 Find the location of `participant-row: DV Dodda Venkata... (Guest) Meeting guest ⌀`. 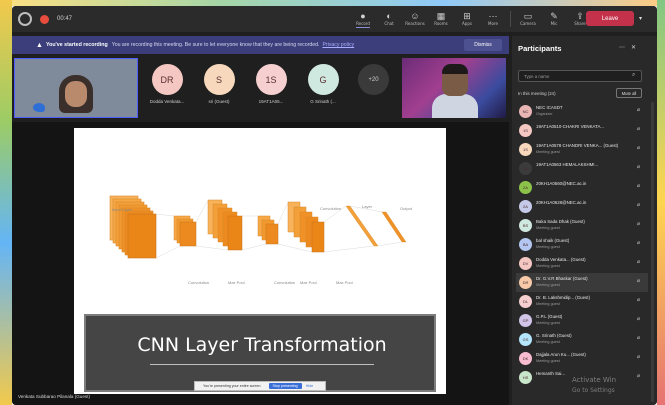

participant-row: DV Dodda Venkata... (Guest) Meeting guest ⌀ is located at coordinates (582, 263).